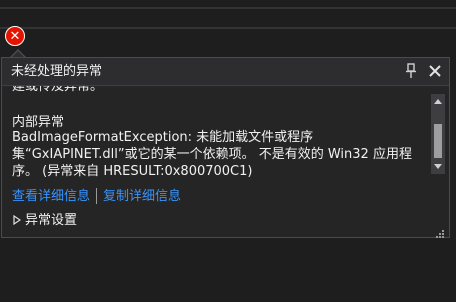 Image resolution: width=456 pixels, height=302 pixels. I want to click on chevron-up-icon, so click(438, 101).